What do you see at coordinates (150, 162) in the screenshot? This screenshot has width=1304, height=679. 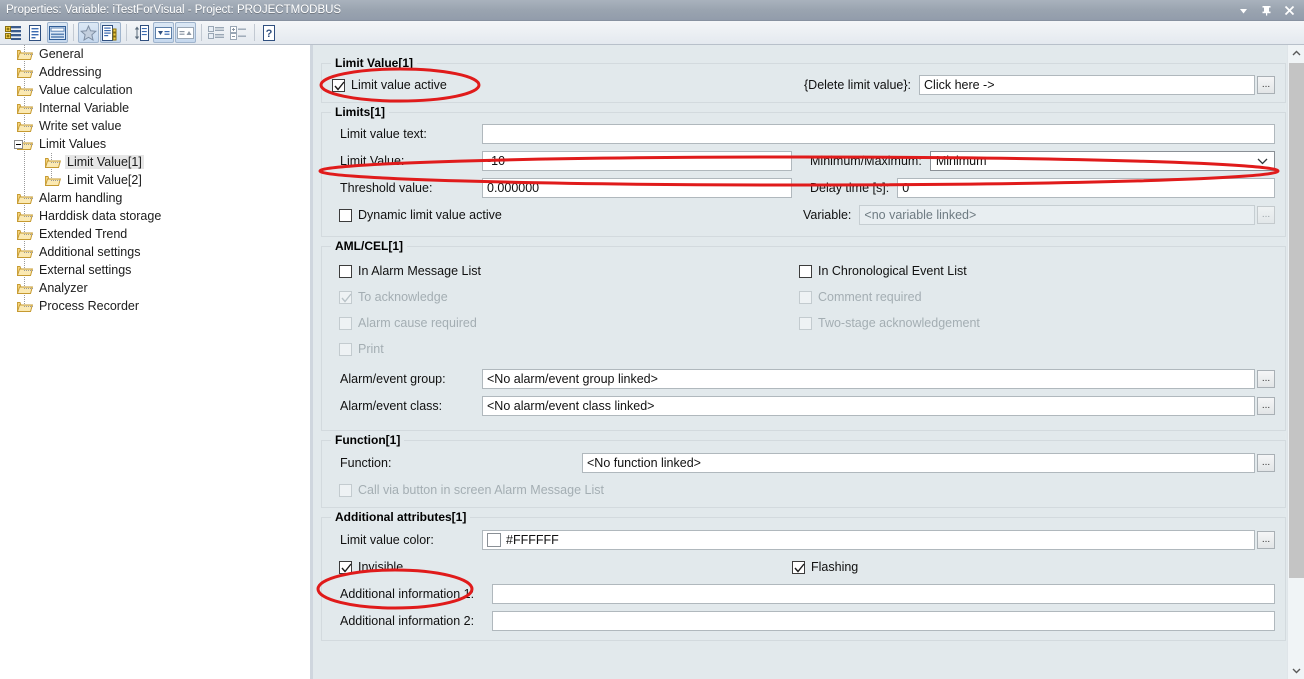 I see `tree-item-limit-value-1: Limit Value[1]` at bounding box center [150, 162].